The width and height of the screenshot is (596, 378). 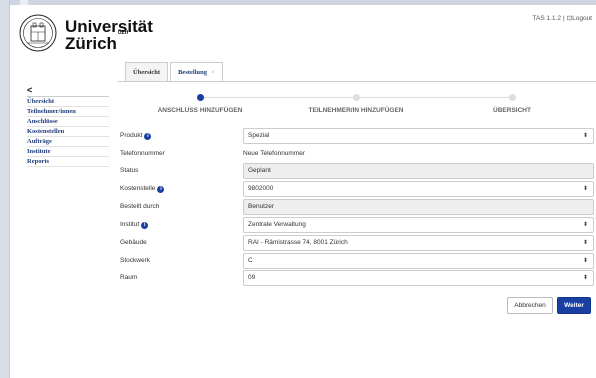 What do you see at coordinates (261, 206) in the screenshot?
I see `bestellt-durch-value: Benutzer` at bounding box center [261, 206].